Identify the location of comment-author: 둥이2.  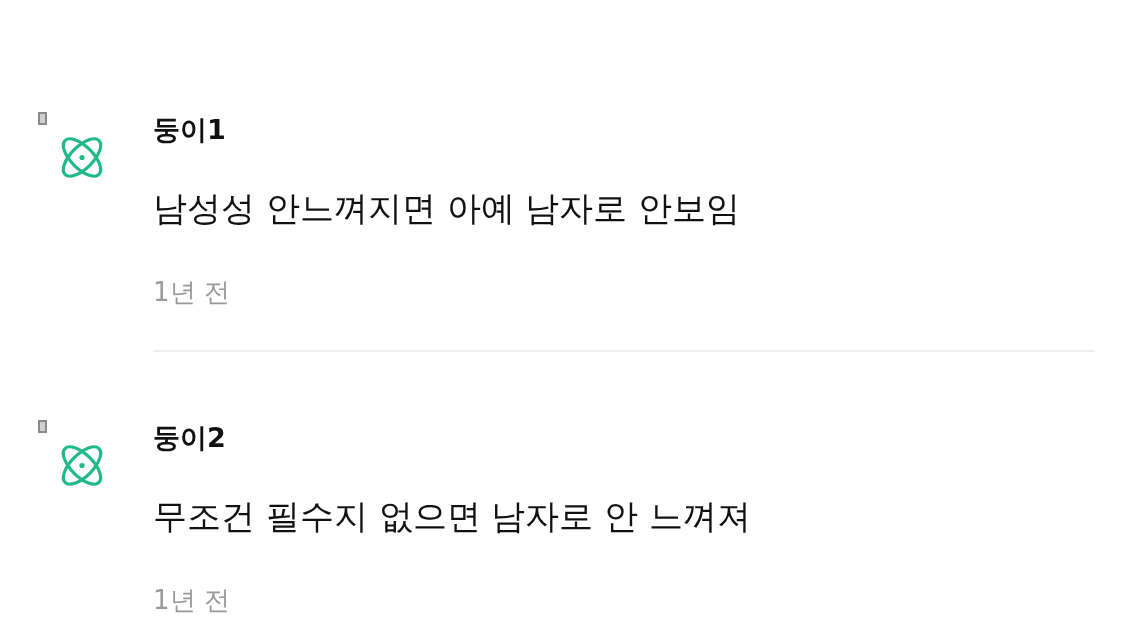
(189, 438).